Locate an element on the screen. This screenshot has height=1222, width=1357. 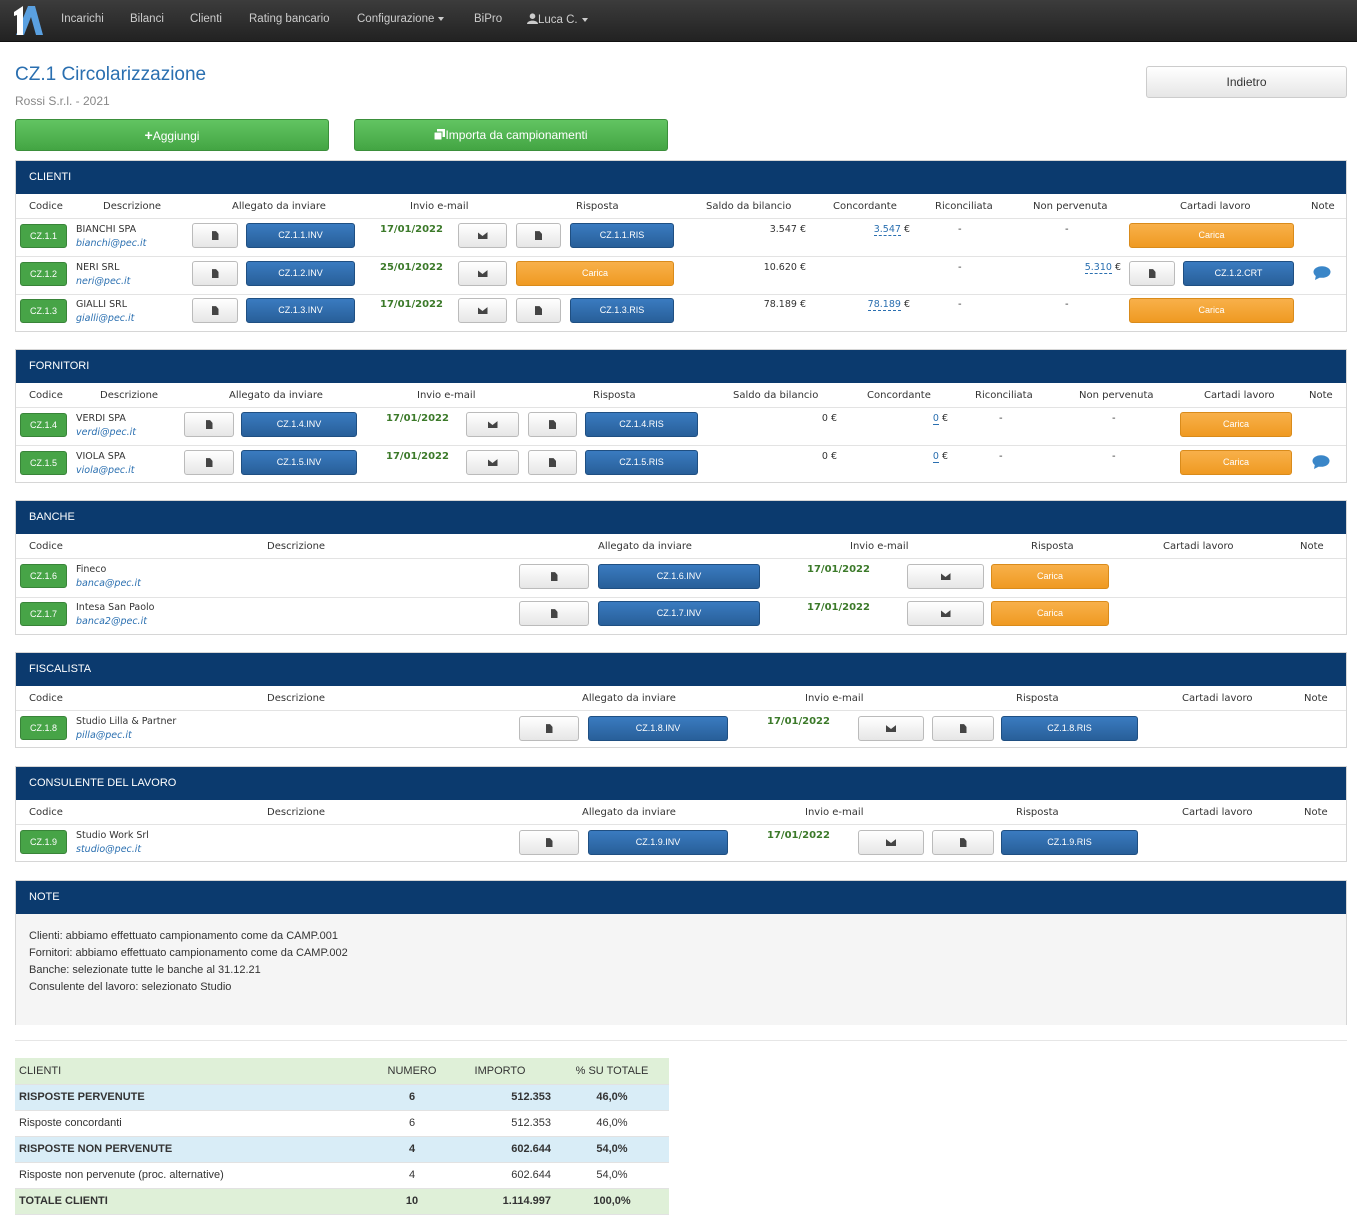
consulente-panel-title: CONSULENTE DEL LAVORO is located at coordinates (681, 783).